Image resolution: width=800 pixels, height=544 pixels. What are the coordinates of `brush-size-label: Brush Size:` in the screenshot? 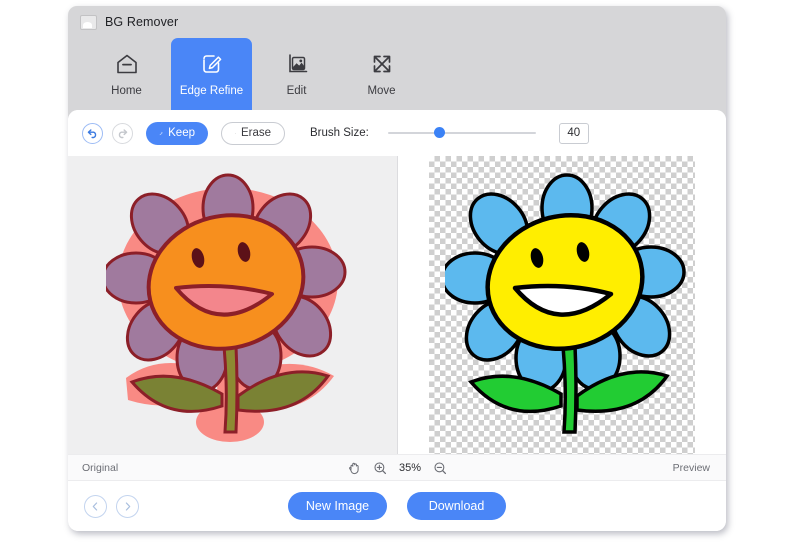 It's located at (339, 133).